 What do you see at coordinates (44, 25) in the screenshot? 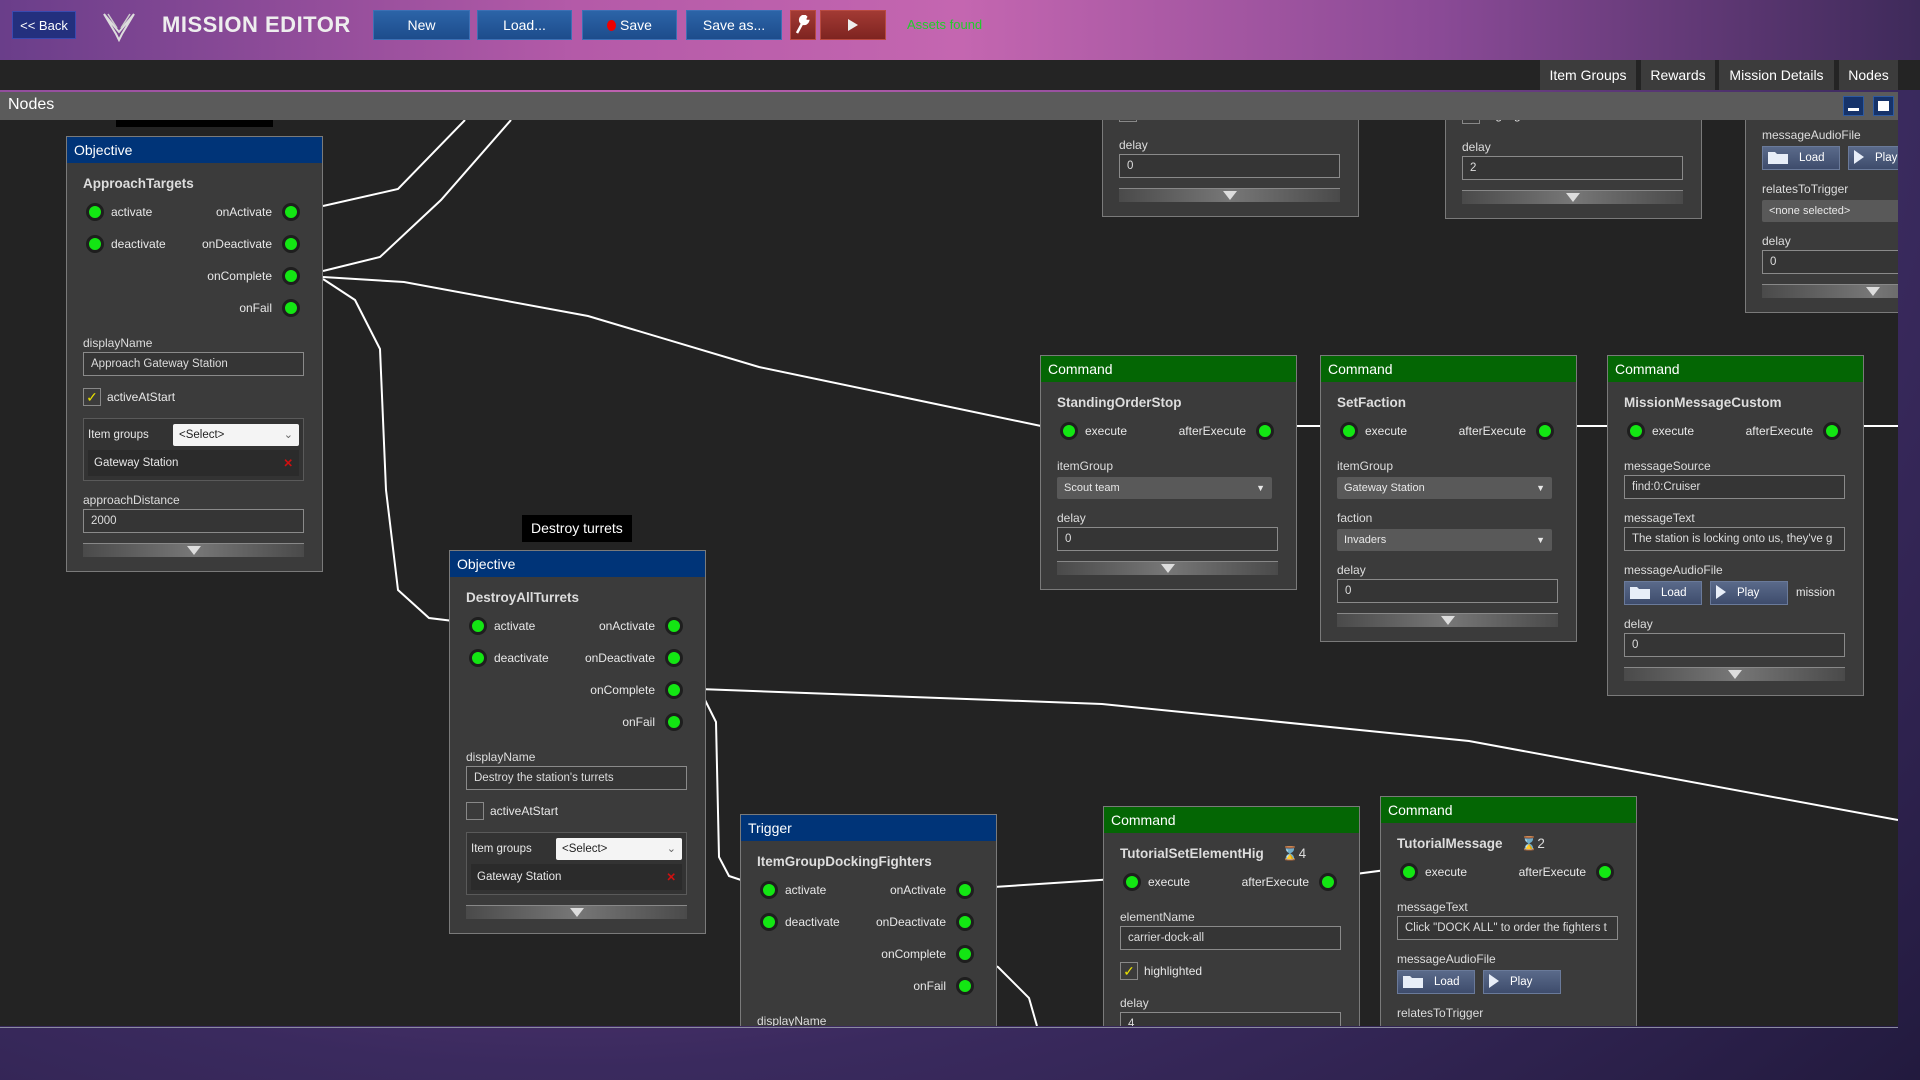
I see `back-button: << Back` at bounding box center [44, 25].